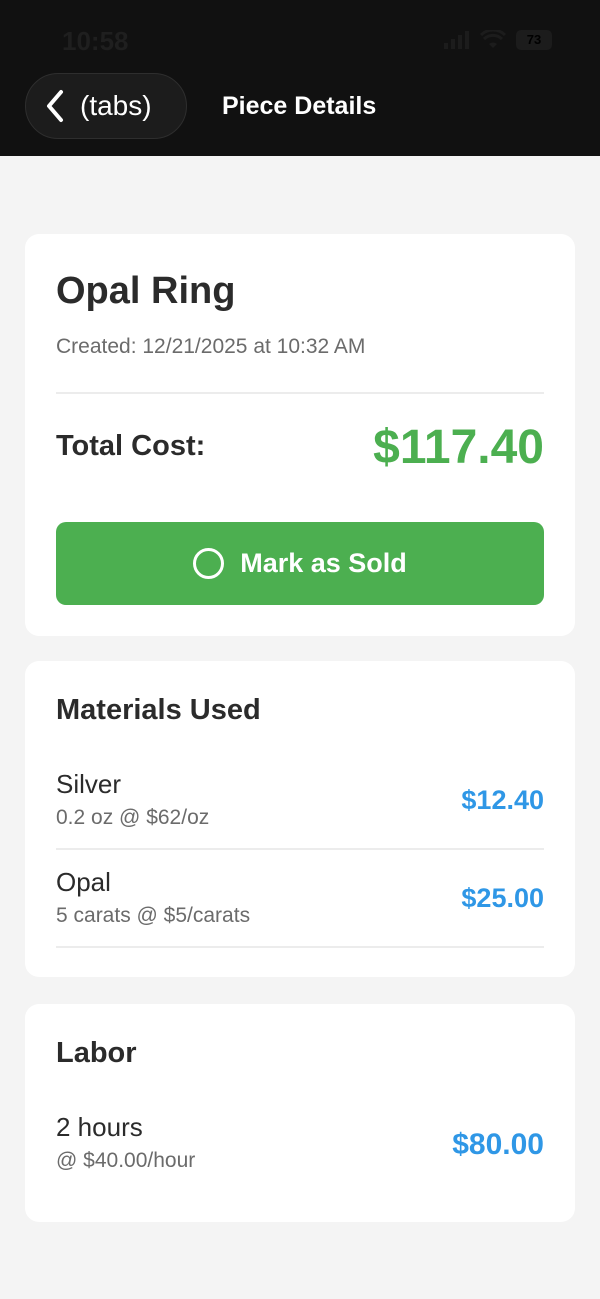  Describe the element at coordinates (116, 105) in the screenshot. I see `back-button-label: (tabs)` at that location.